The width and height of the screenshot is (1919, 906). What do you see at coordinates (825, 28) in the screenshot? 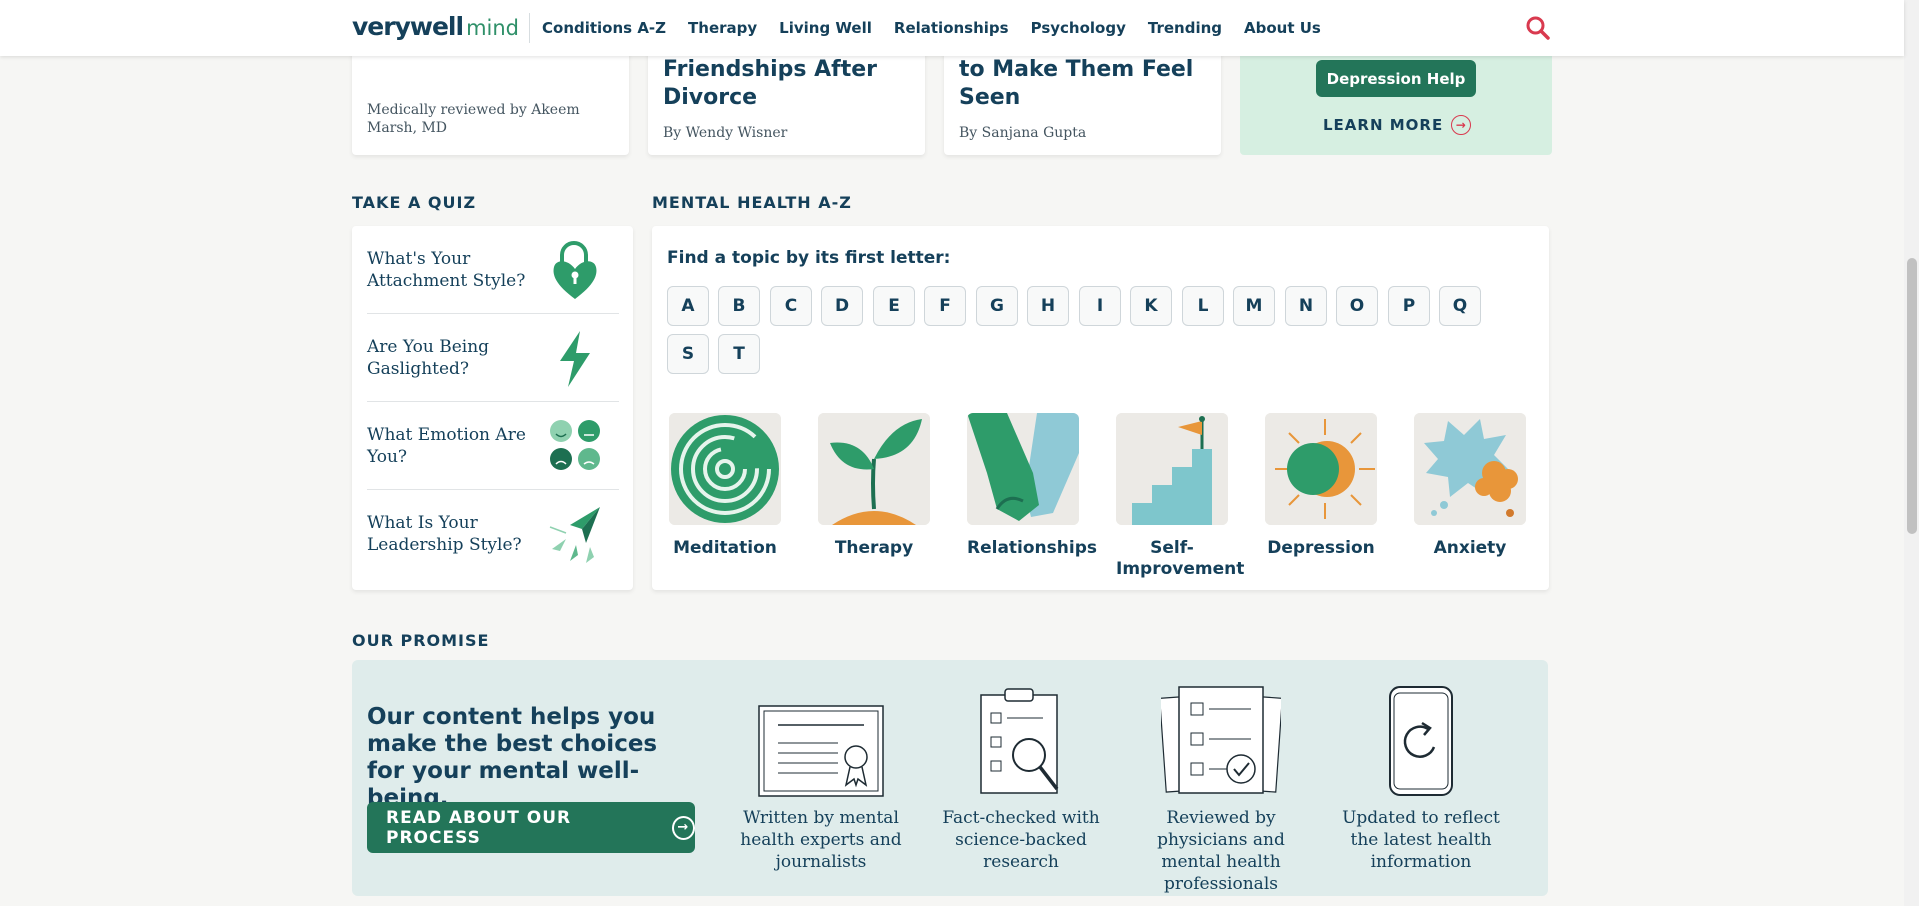
I see `nav-living-well: Living Well` at bounding box center [825, 28].